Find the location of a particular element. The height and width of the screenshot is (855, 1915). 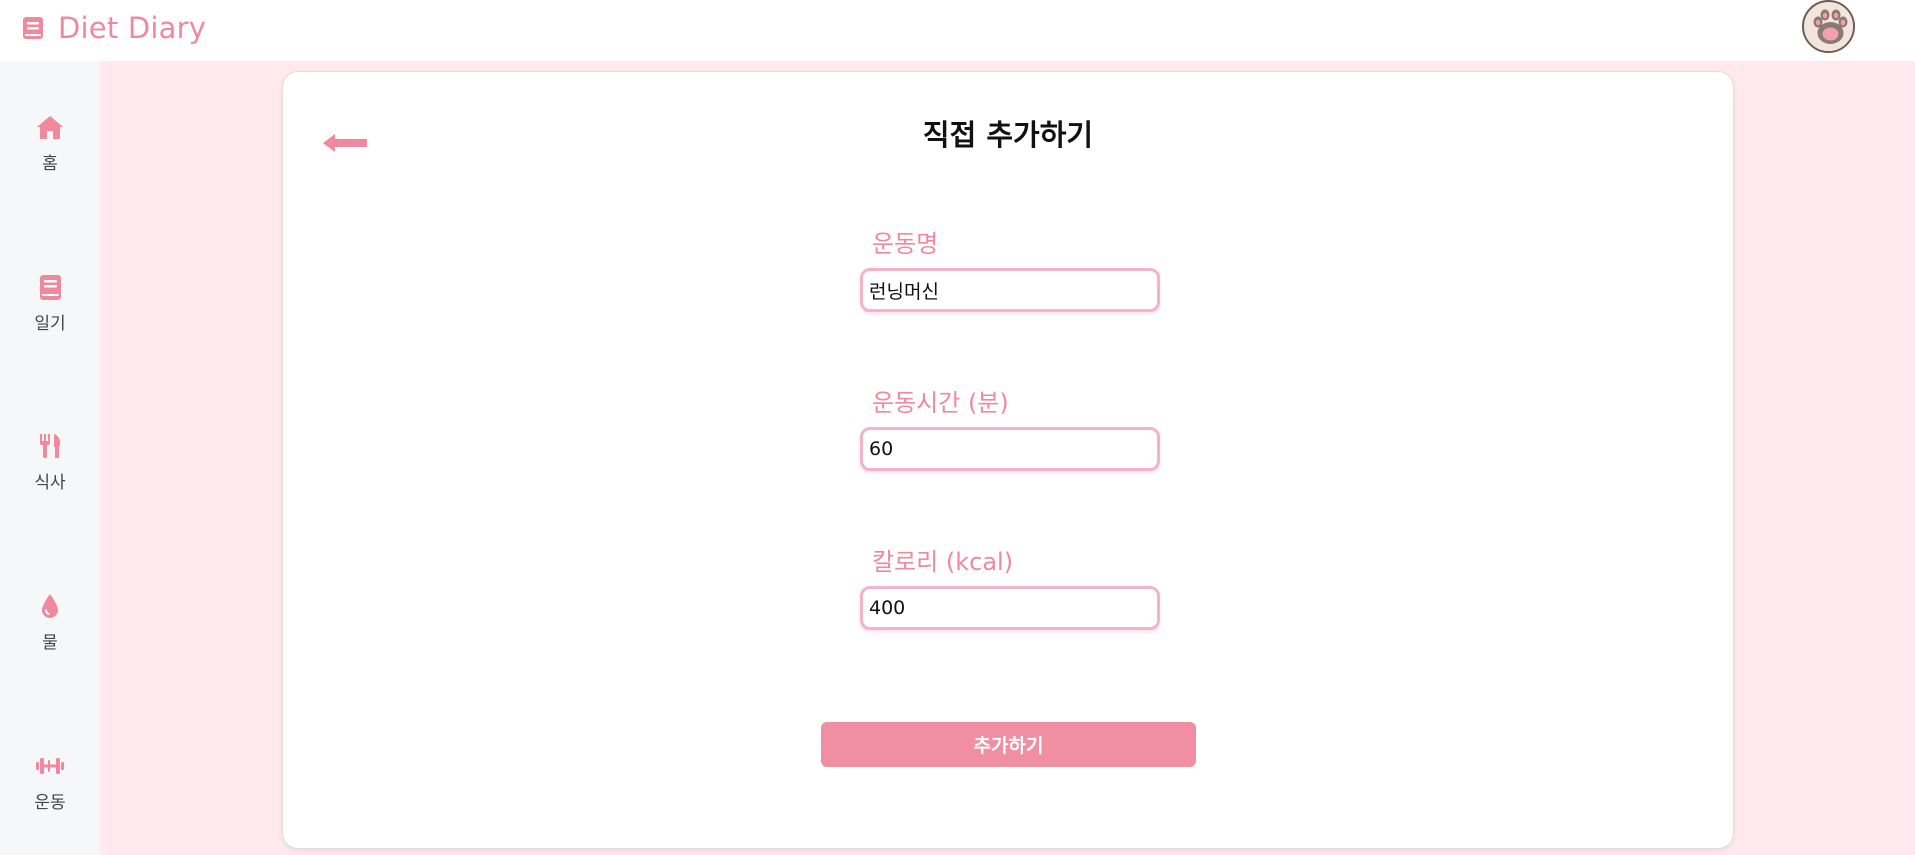

avatar is located at coordinates (1828, 26).